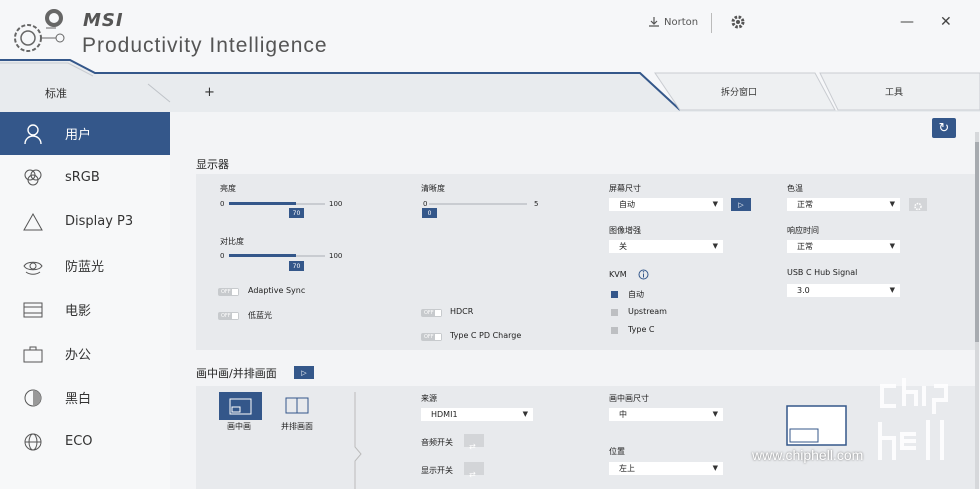  Describe the element at coordinates (647, 311) in the screenshot. I see `kvm-option-upstream: Upstream` at that location.